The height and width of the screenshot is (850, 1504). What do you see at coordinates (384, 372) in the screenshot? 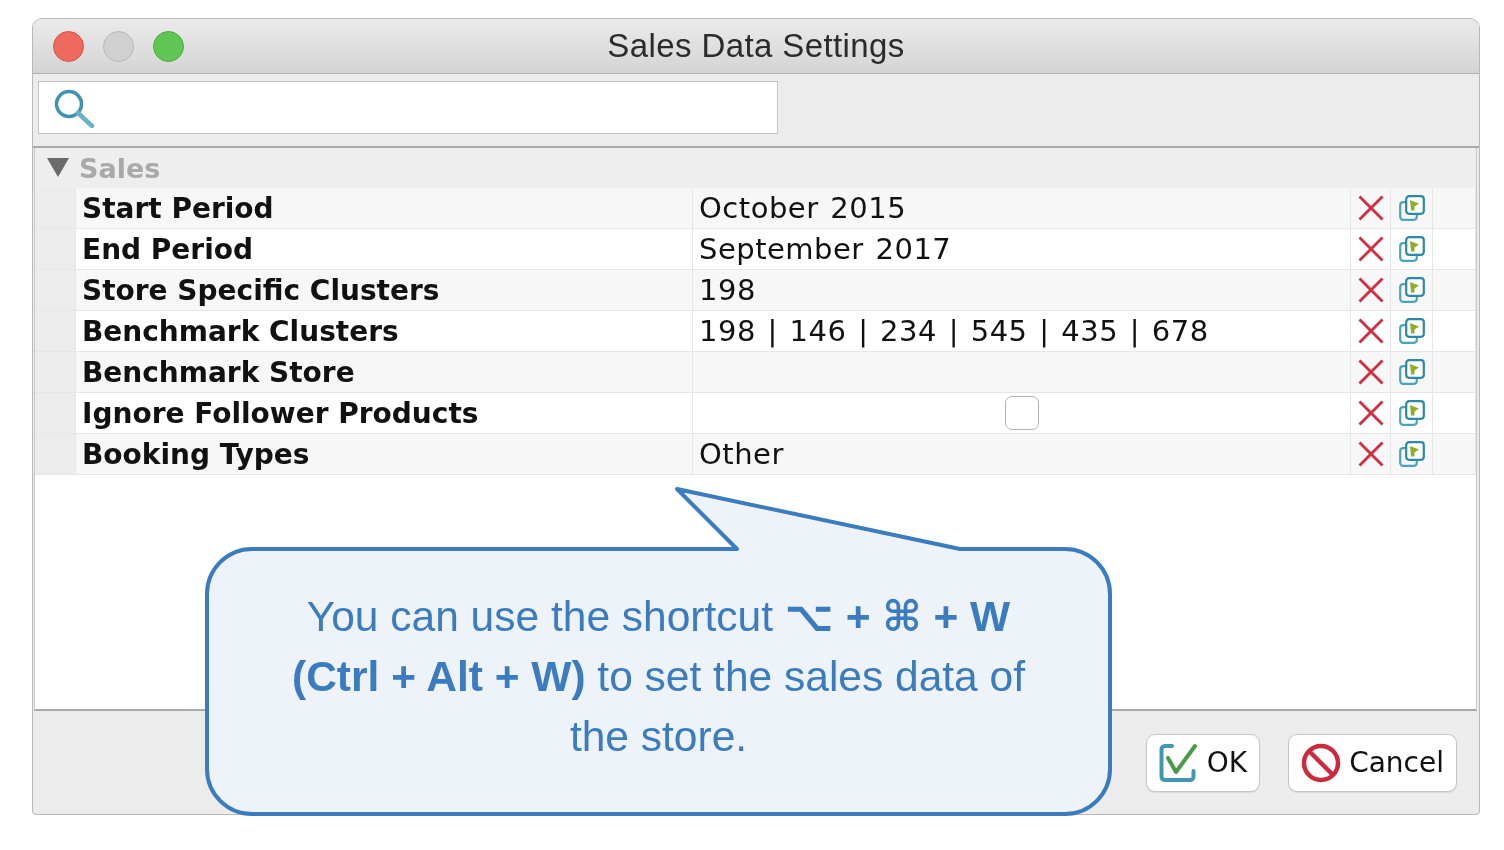
I see `property-name: Benchmark Store` at bounding box center [384, 372].